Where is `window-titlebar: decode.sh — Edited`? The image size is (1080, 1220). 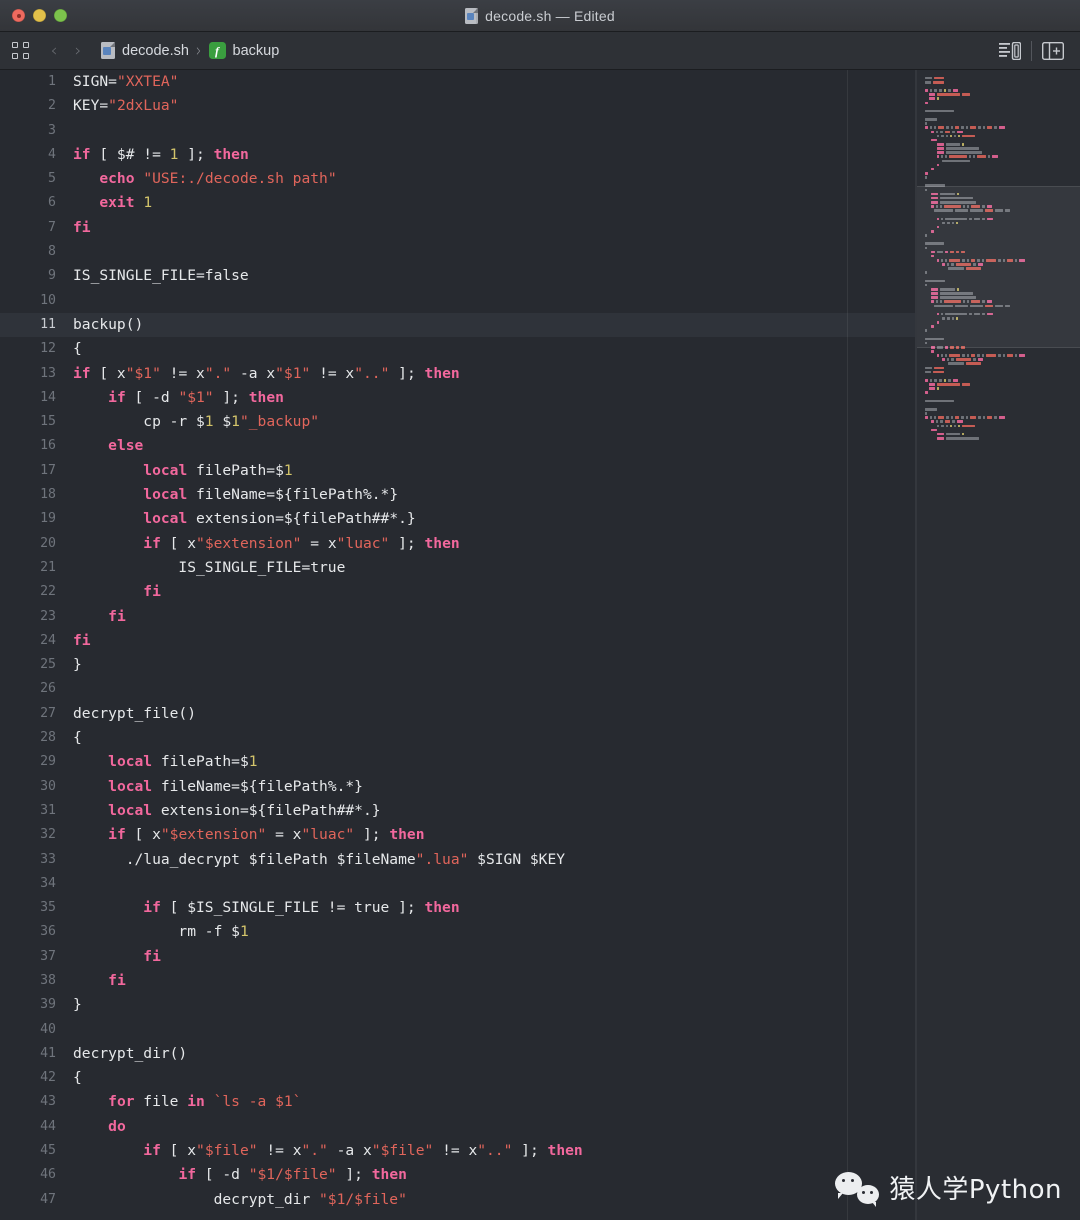
window-titlebar: decode.sh — Edited is located at coordinates (540, 16).